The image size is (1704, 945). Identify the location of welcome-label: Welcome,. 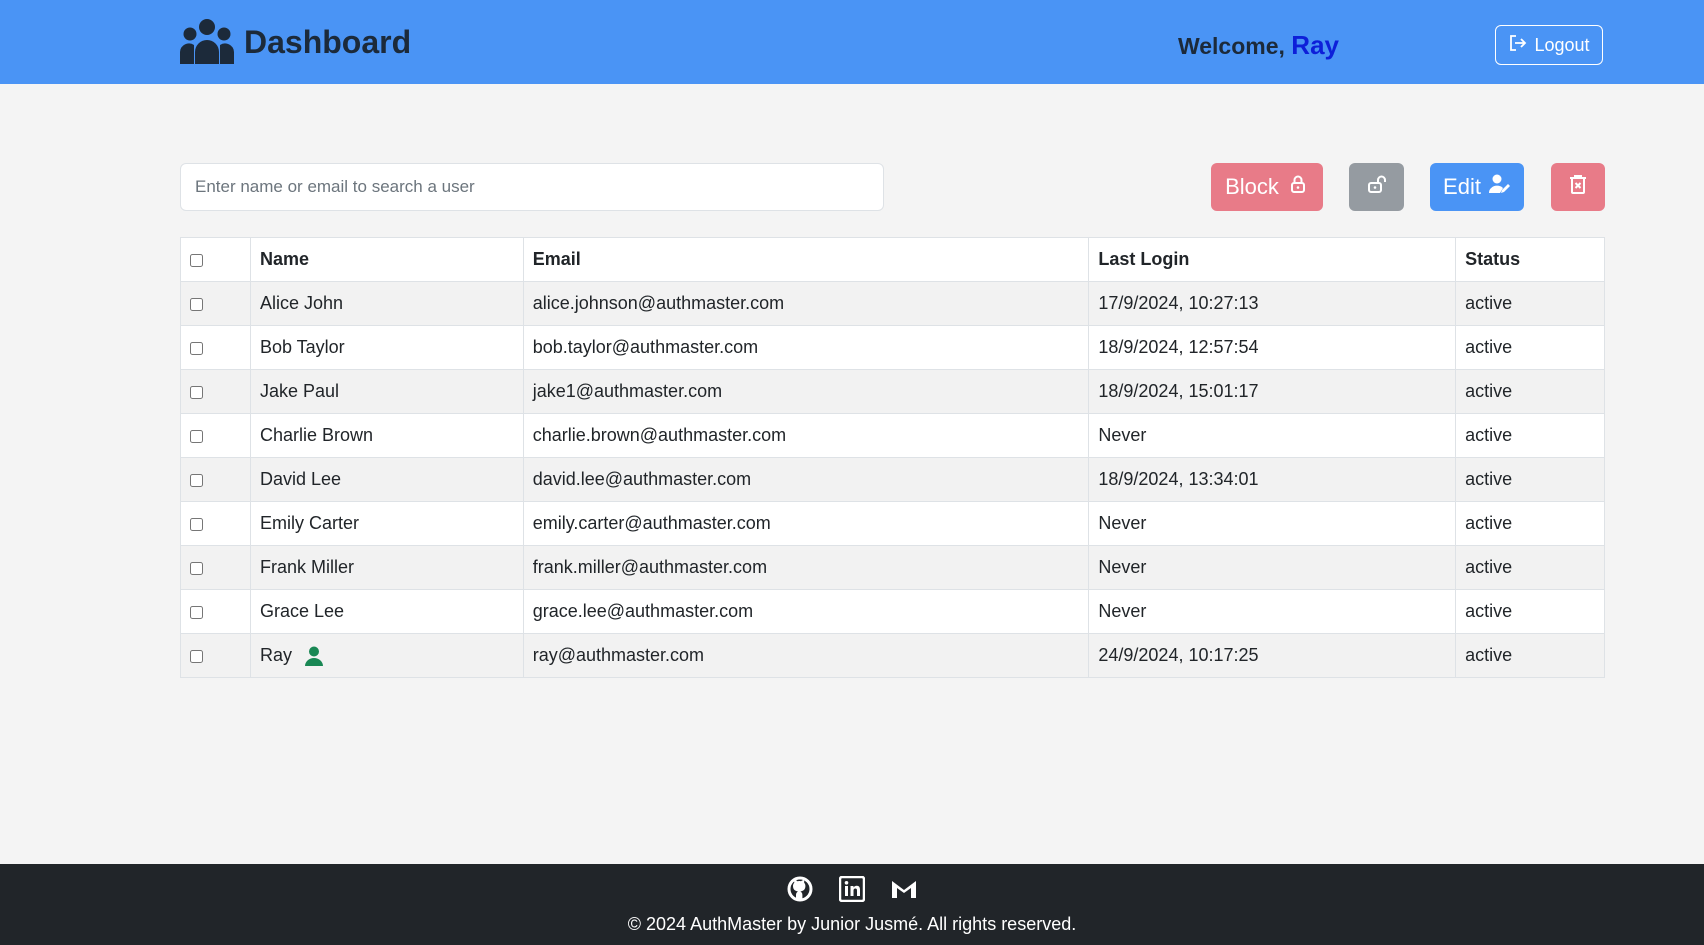
(1231, 46).